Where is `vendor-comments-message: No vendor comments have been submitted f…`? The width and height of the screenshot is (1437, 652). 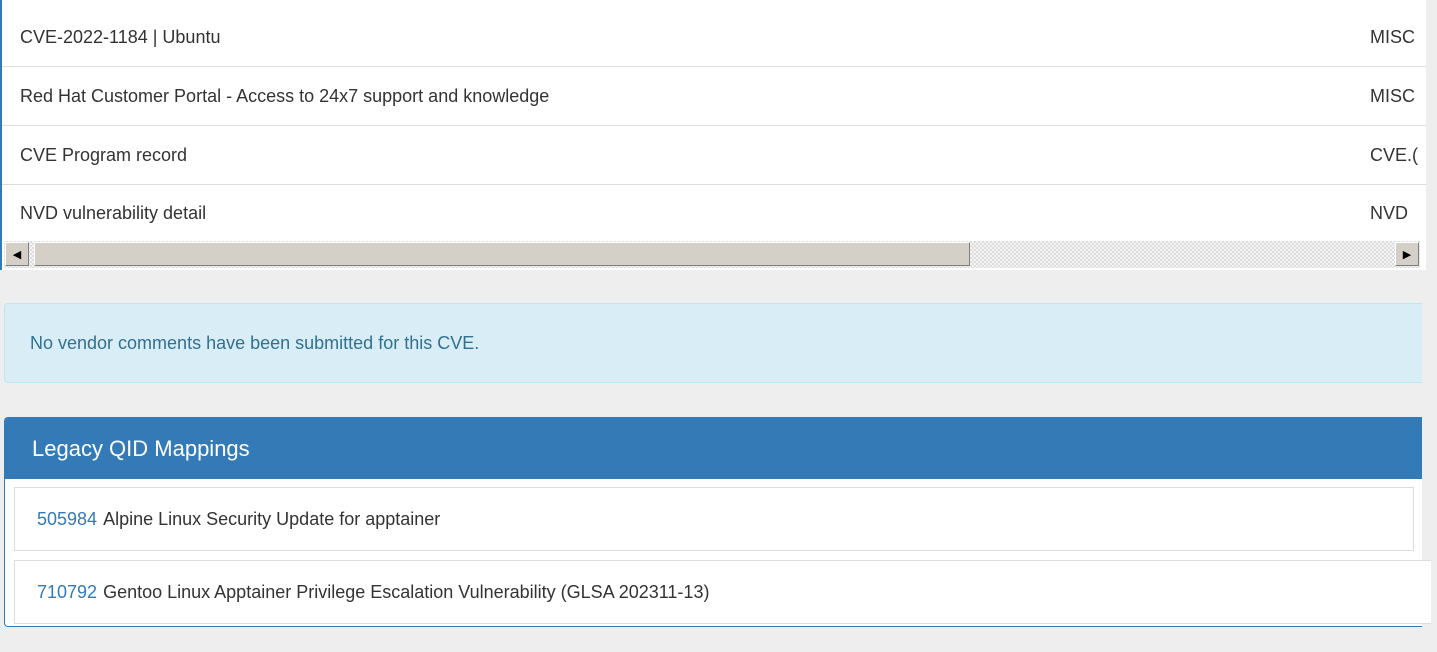 vendor-comments-message: No vendor comments have been submitted f… is located at coordinates (255, 342).